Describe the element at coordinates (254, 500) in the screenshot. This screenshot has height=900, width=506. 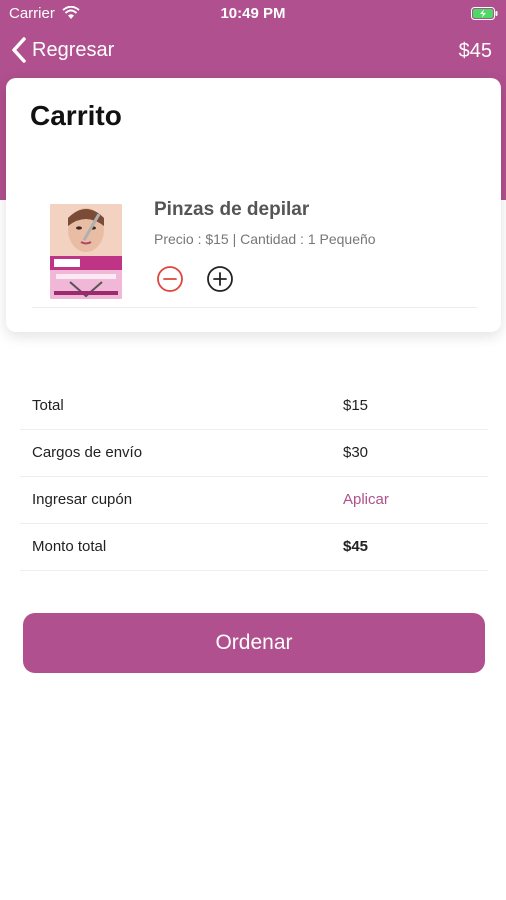
I see `summary-row-coupon: Ingresar cupón Aplicar` at that location.